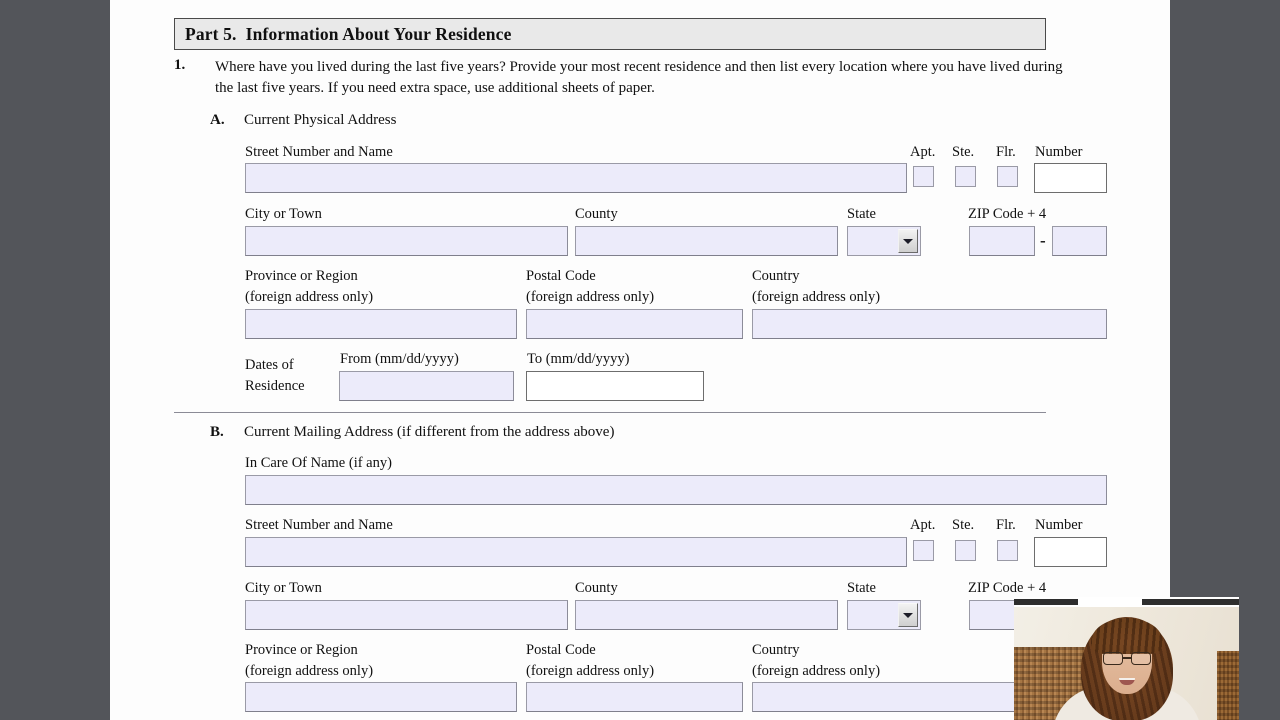  Describe the element at coordinates (923, 550) in the screenshot. I see `checkbox-apt-b` at that location.